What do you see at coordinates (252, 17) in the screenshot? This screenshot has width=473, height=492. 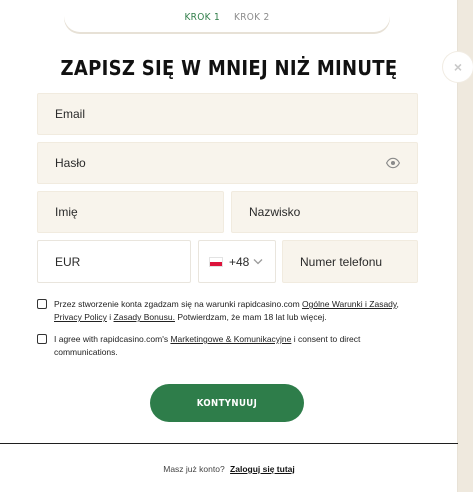 I see `step-2-label: KROK 2` at bounding box center [252, 17].